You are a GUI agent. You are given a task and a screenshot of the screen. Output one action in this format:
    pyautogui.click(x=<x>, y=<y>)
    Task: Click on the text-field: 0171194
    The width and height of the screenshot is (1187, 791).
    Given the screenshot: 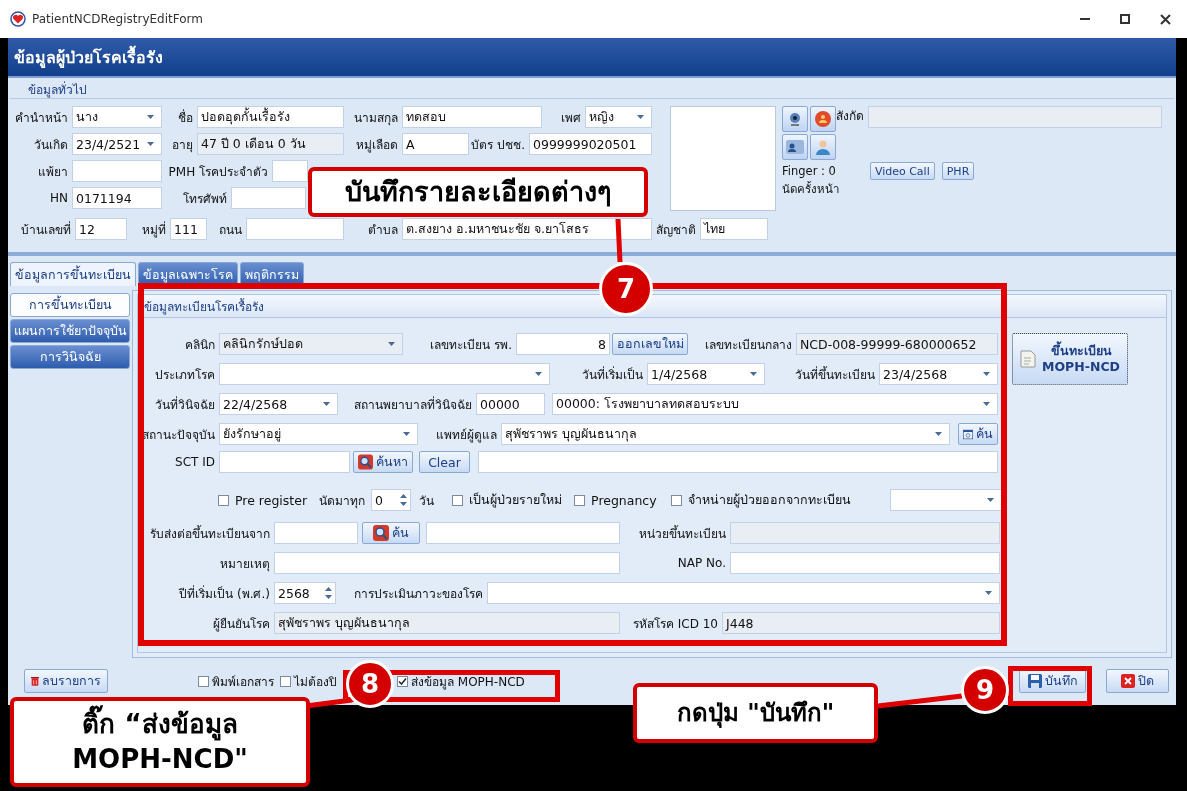 What is the action you would take?
    pyautogui.click(x=117, y=198)
    